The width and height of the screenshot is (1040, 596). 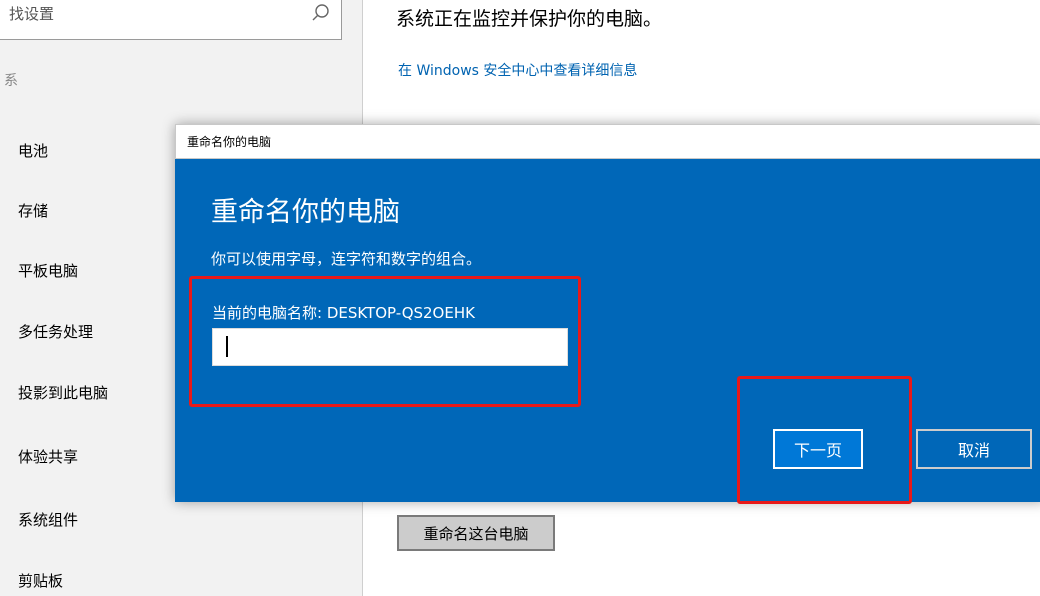 What do you see at coordinates (818, 449) in the screenshot?
I see `next-button: 下一页` at bounding box center [818, 449].